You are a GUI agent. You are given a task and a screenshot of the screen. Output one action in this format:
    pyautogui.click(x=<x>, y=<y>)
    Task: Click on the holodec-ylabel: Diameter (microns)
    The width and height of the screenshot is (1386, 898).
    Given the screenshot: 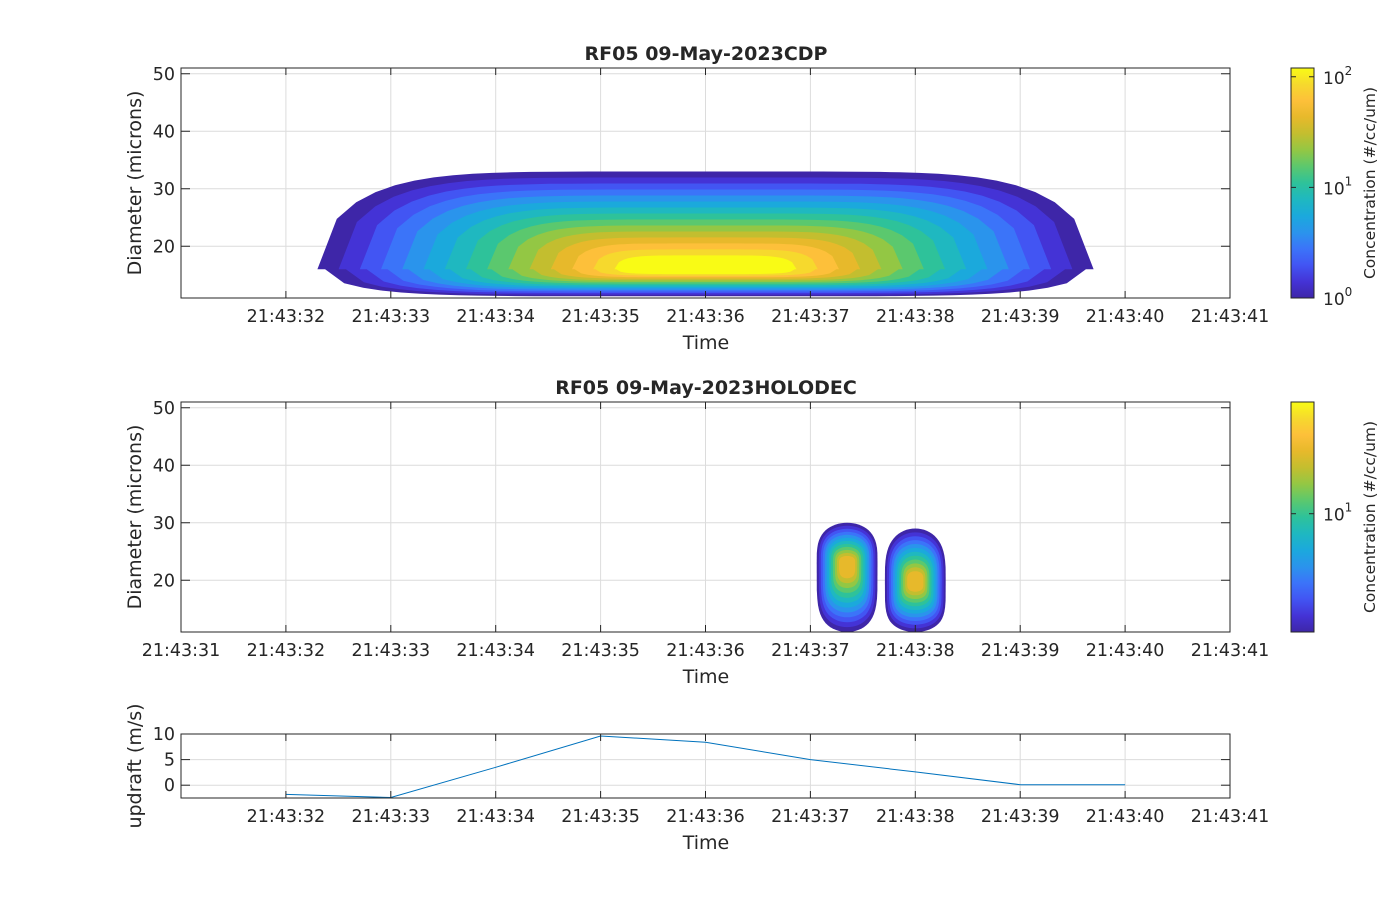 What is the action you would take?
    pyautogui.click(x=135, y=517)
    